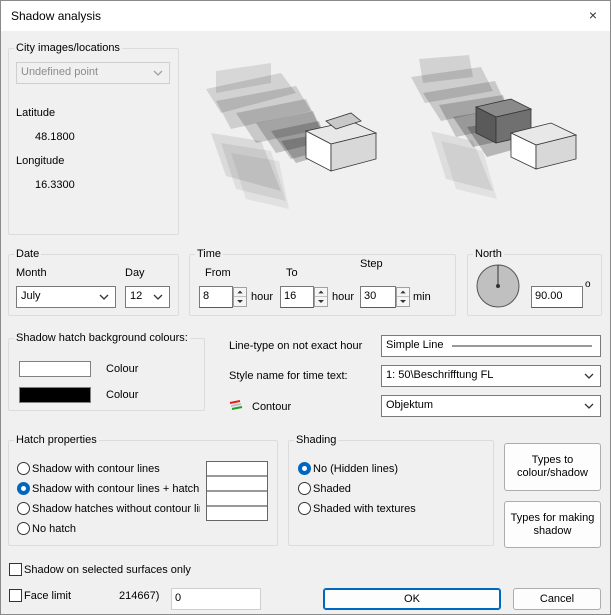 This screenshot has height=615, width=611. Describe the element at coordinates (139, 596) in the screenshot. I see `face-limit-code: 214667)` at that location.